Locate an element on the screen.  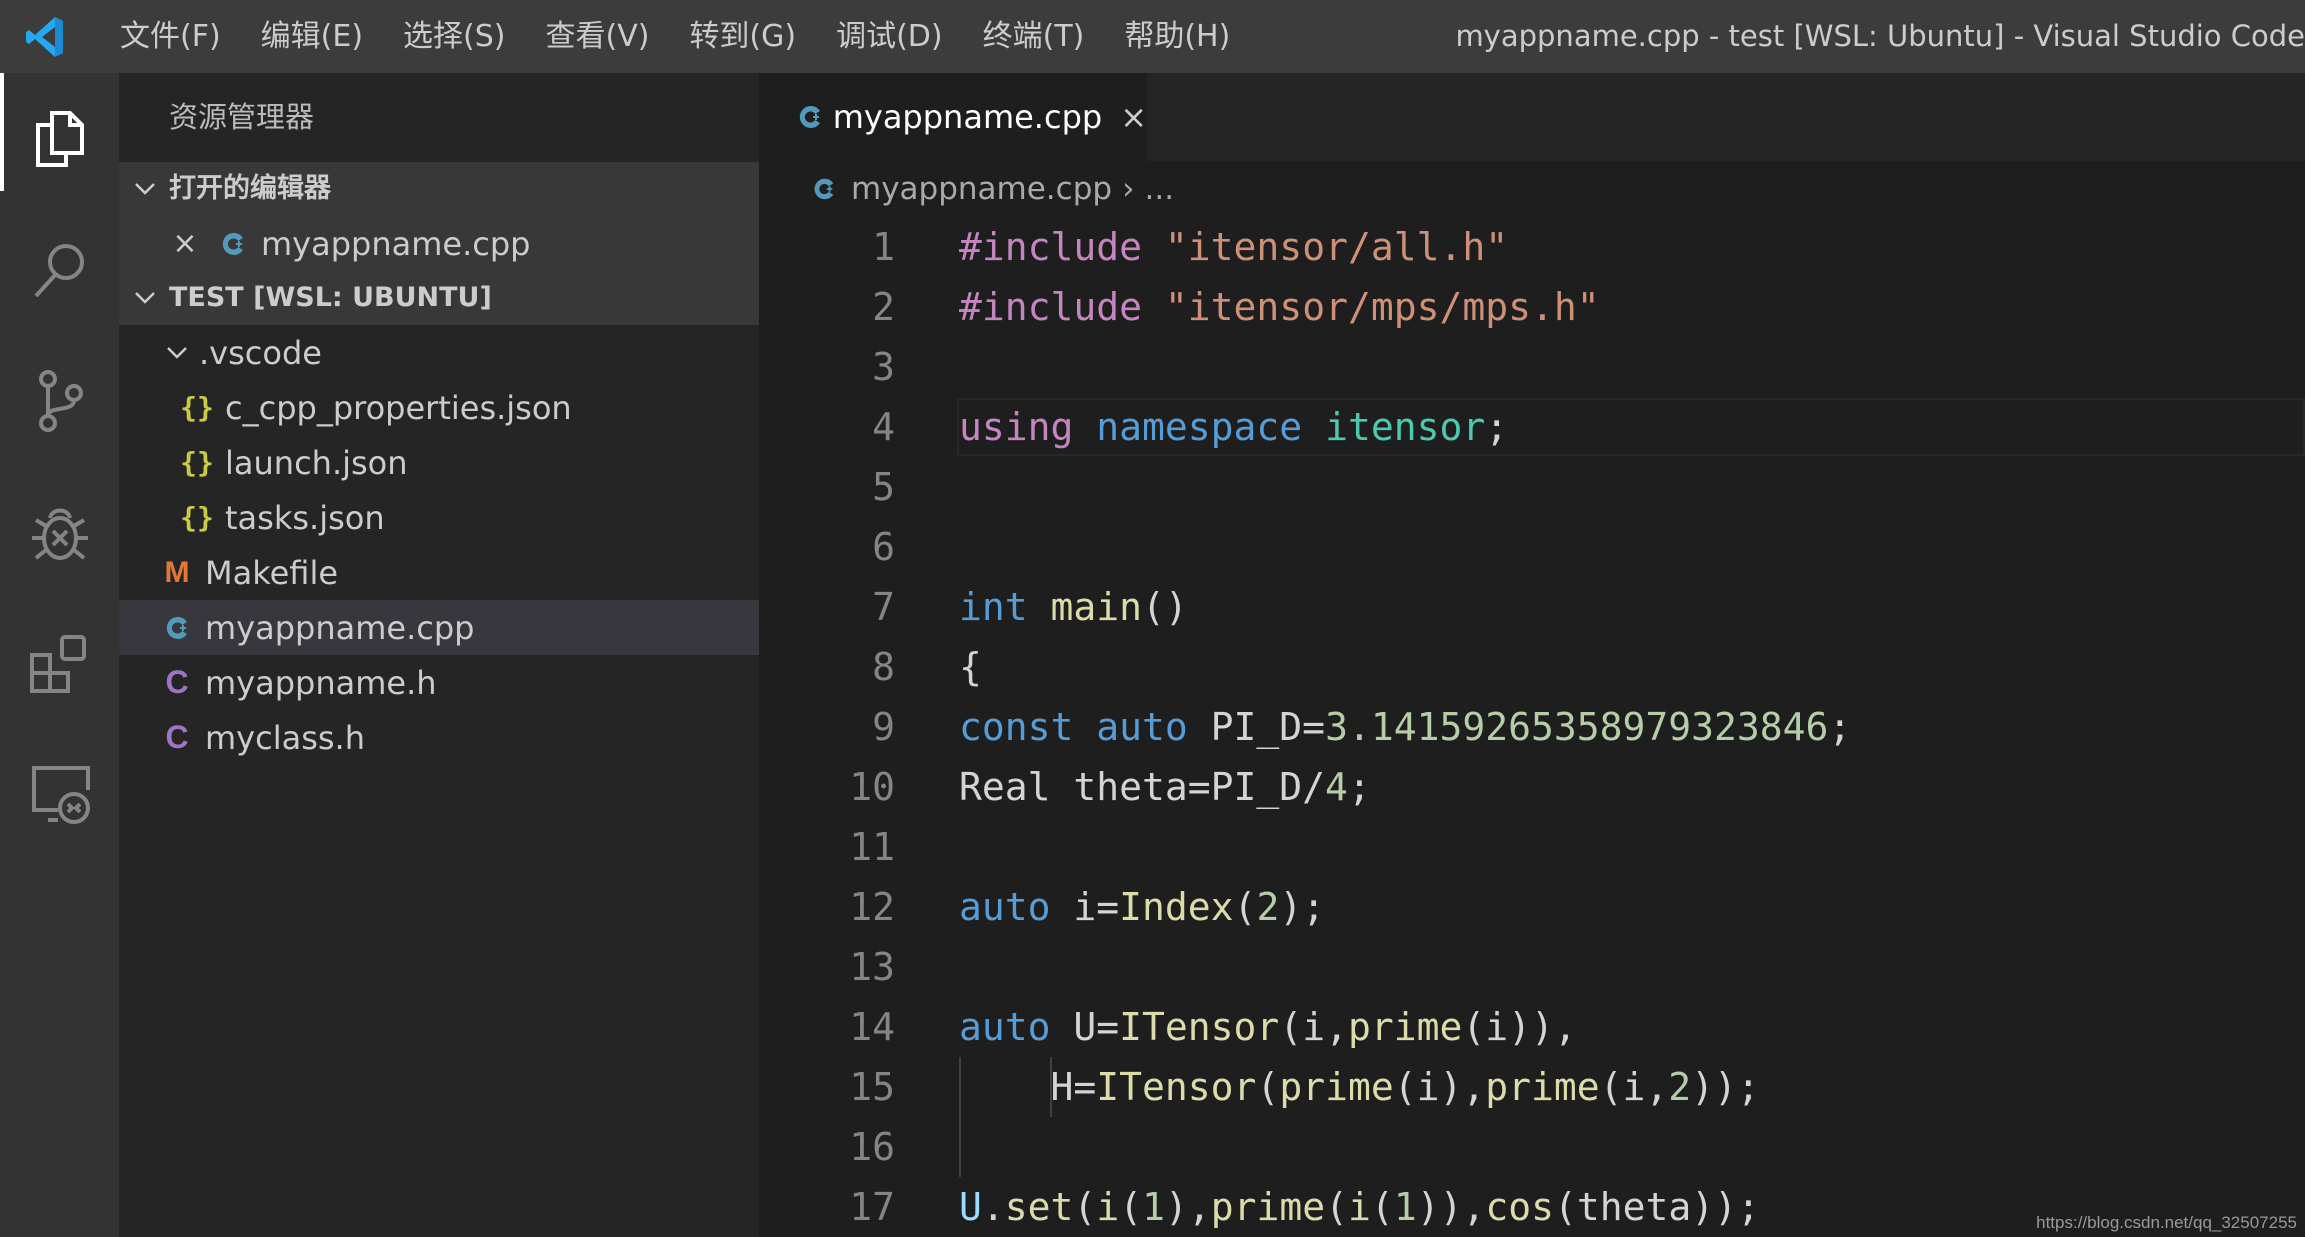
line-text: { is located at coordinates (970, 667).